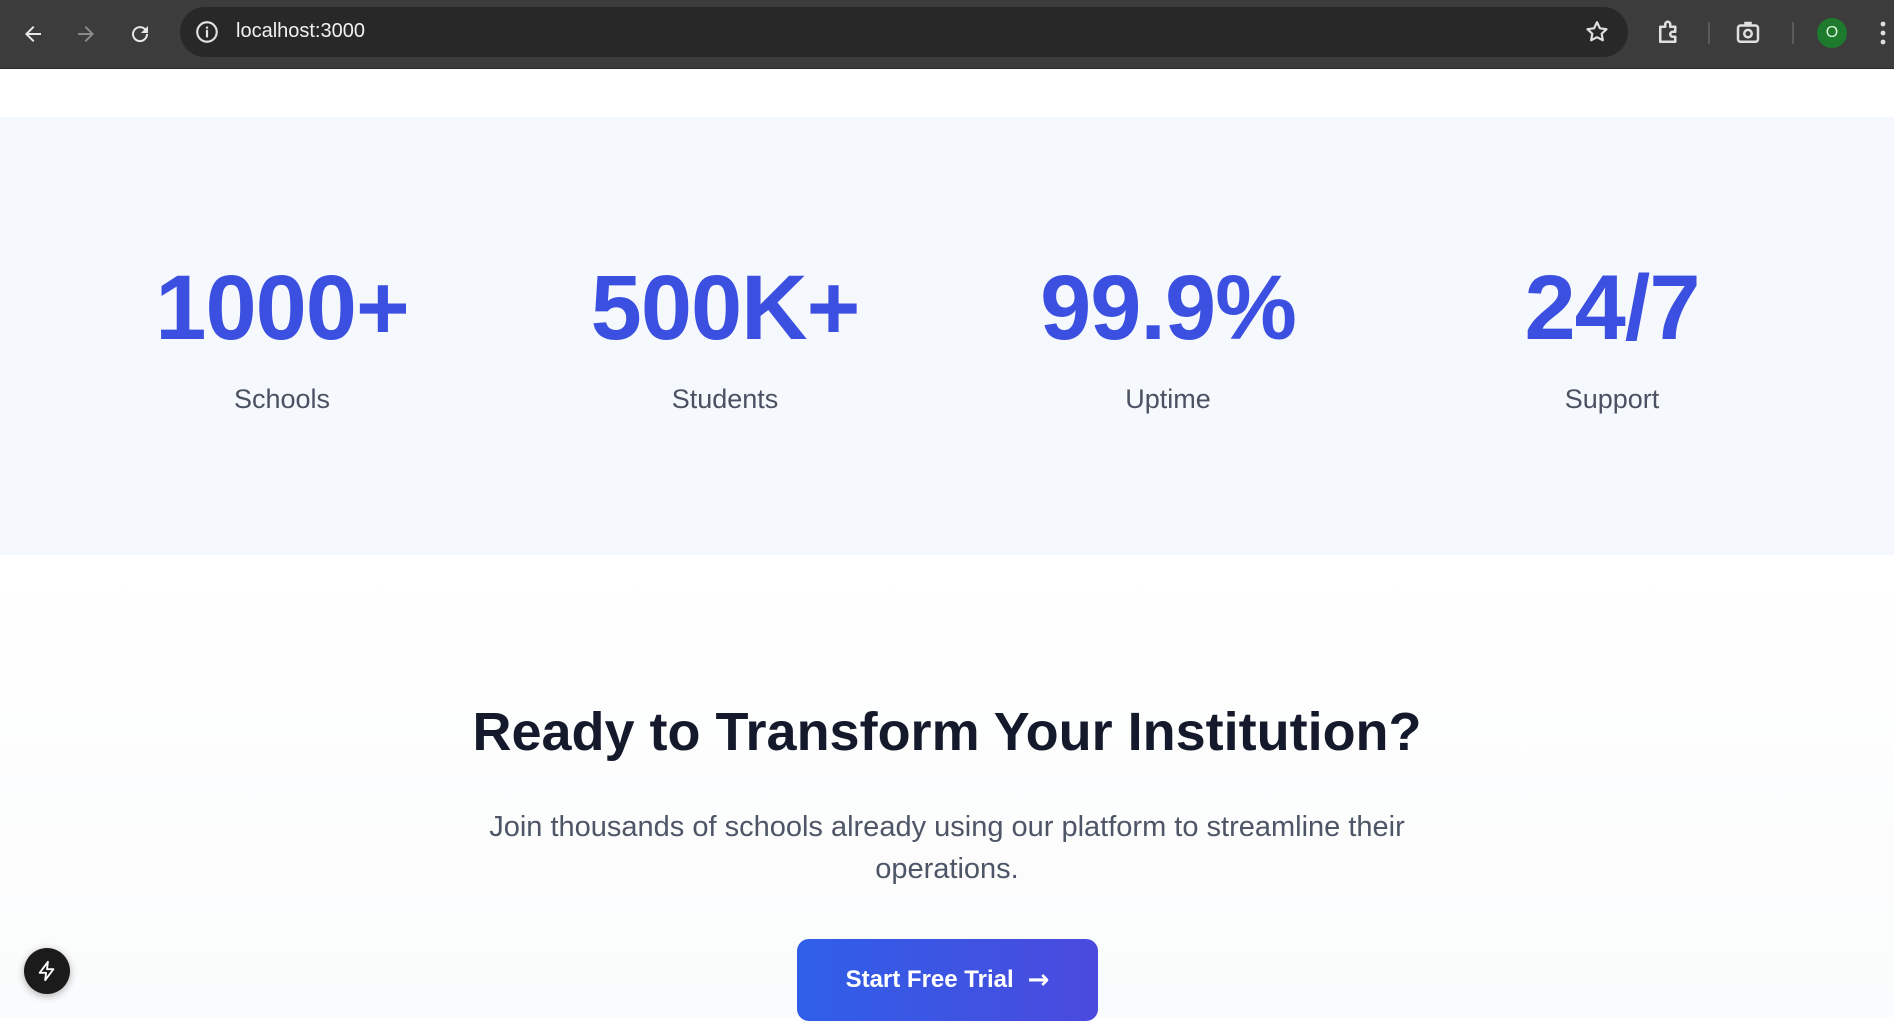  I want to click on extensions-icon, so click(1669, 33).